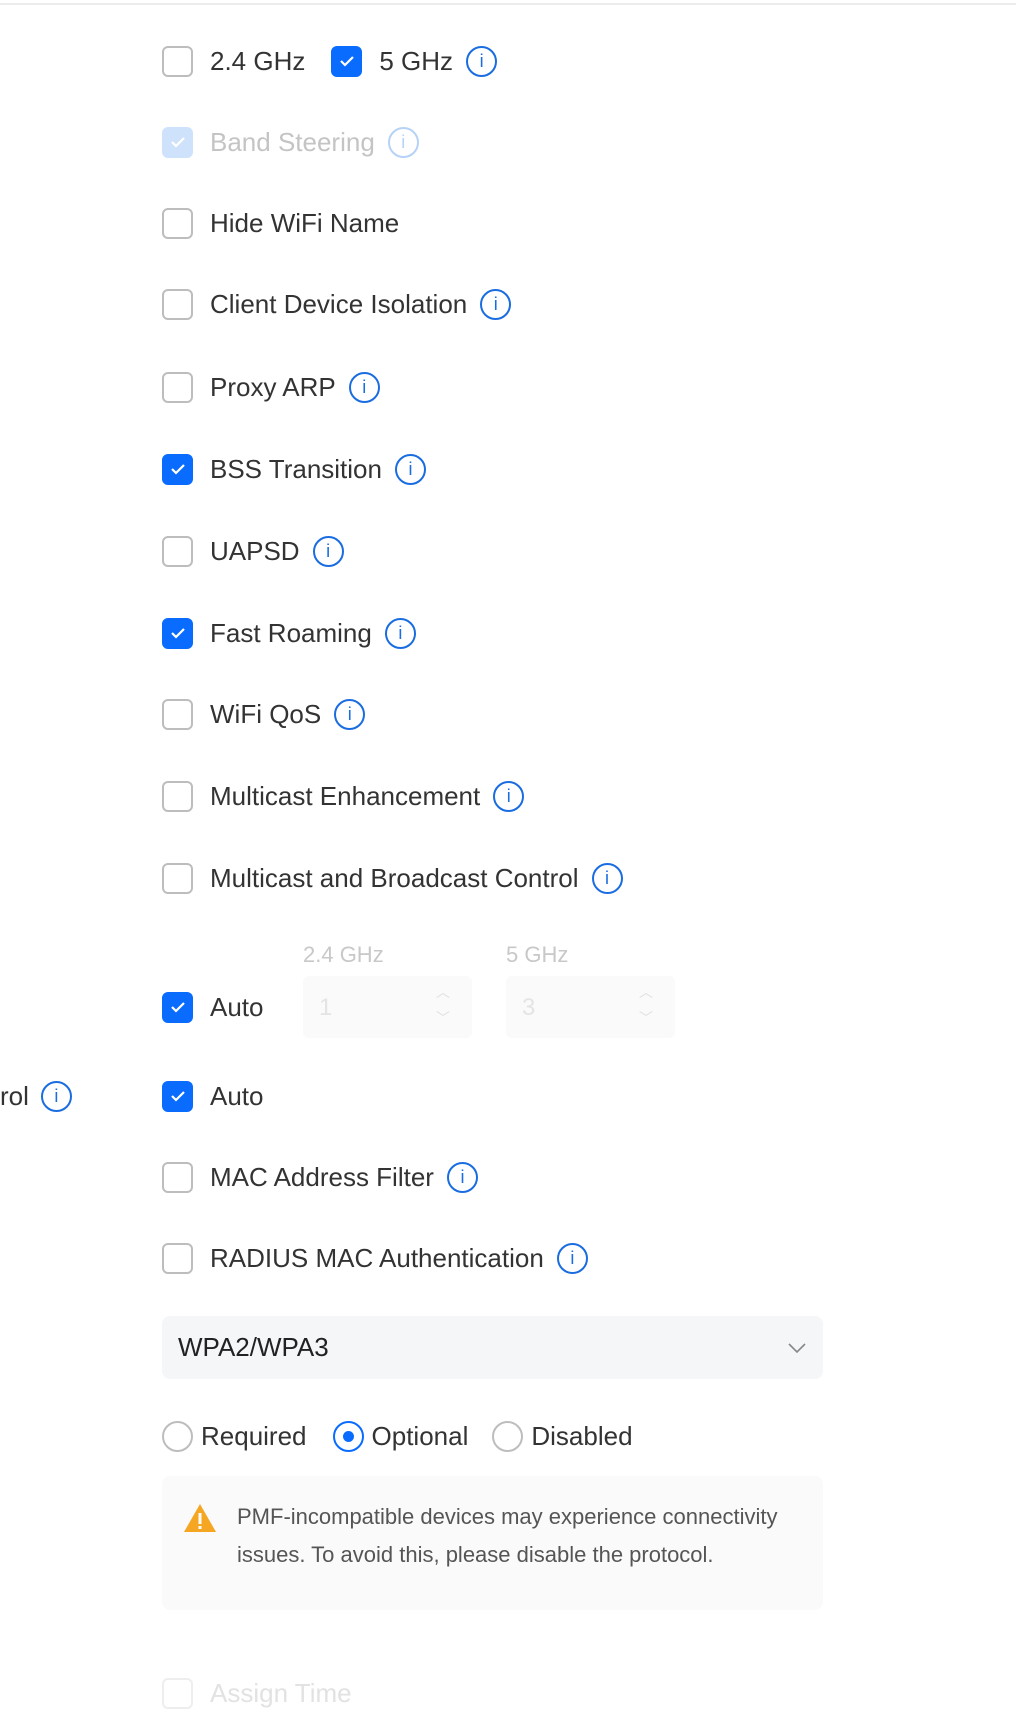 This screenshot has width=1016, height=1717. I want to click on mac-filter-option: MAC Address Filter i, so click(320, 1177).